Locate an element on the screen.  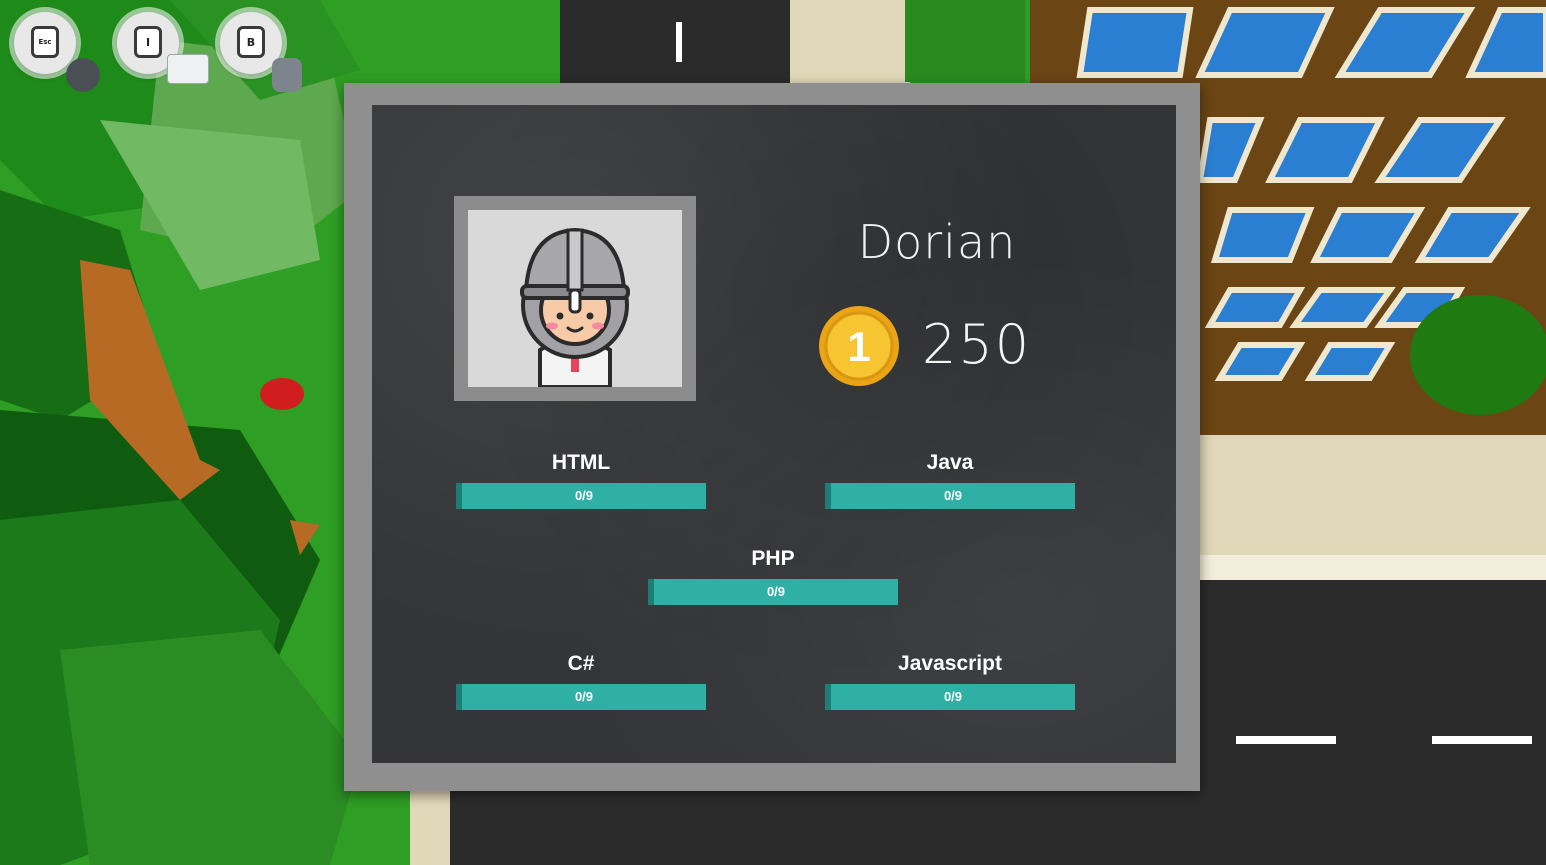
skill-java: Java 0/9 is located at coordinates (950, 479).